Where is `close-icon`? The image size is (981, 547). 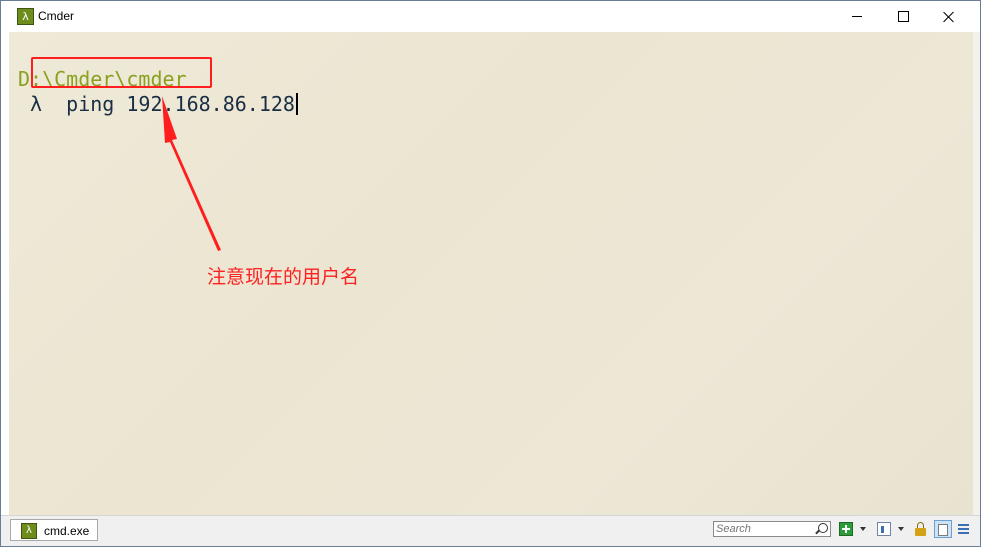 close-icon is located at coordinates (949, 17).